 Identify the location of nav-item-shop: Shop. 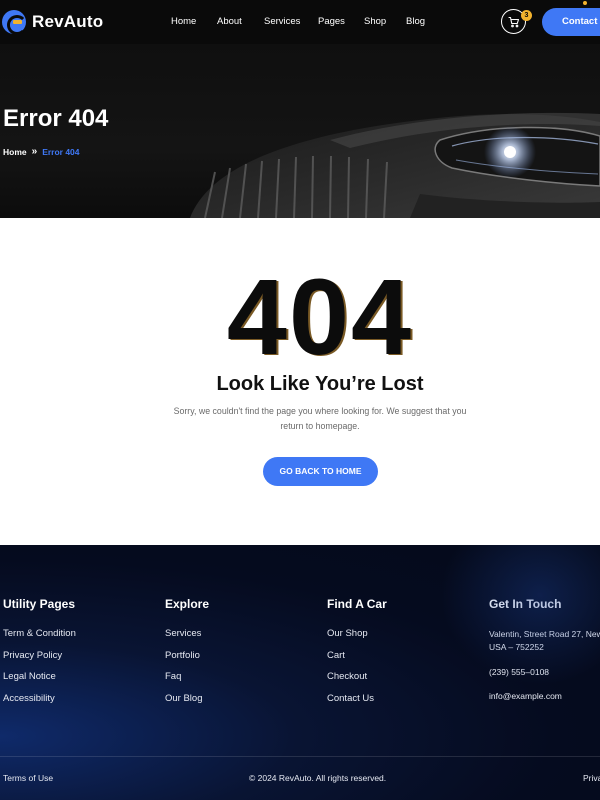
(375, 21).